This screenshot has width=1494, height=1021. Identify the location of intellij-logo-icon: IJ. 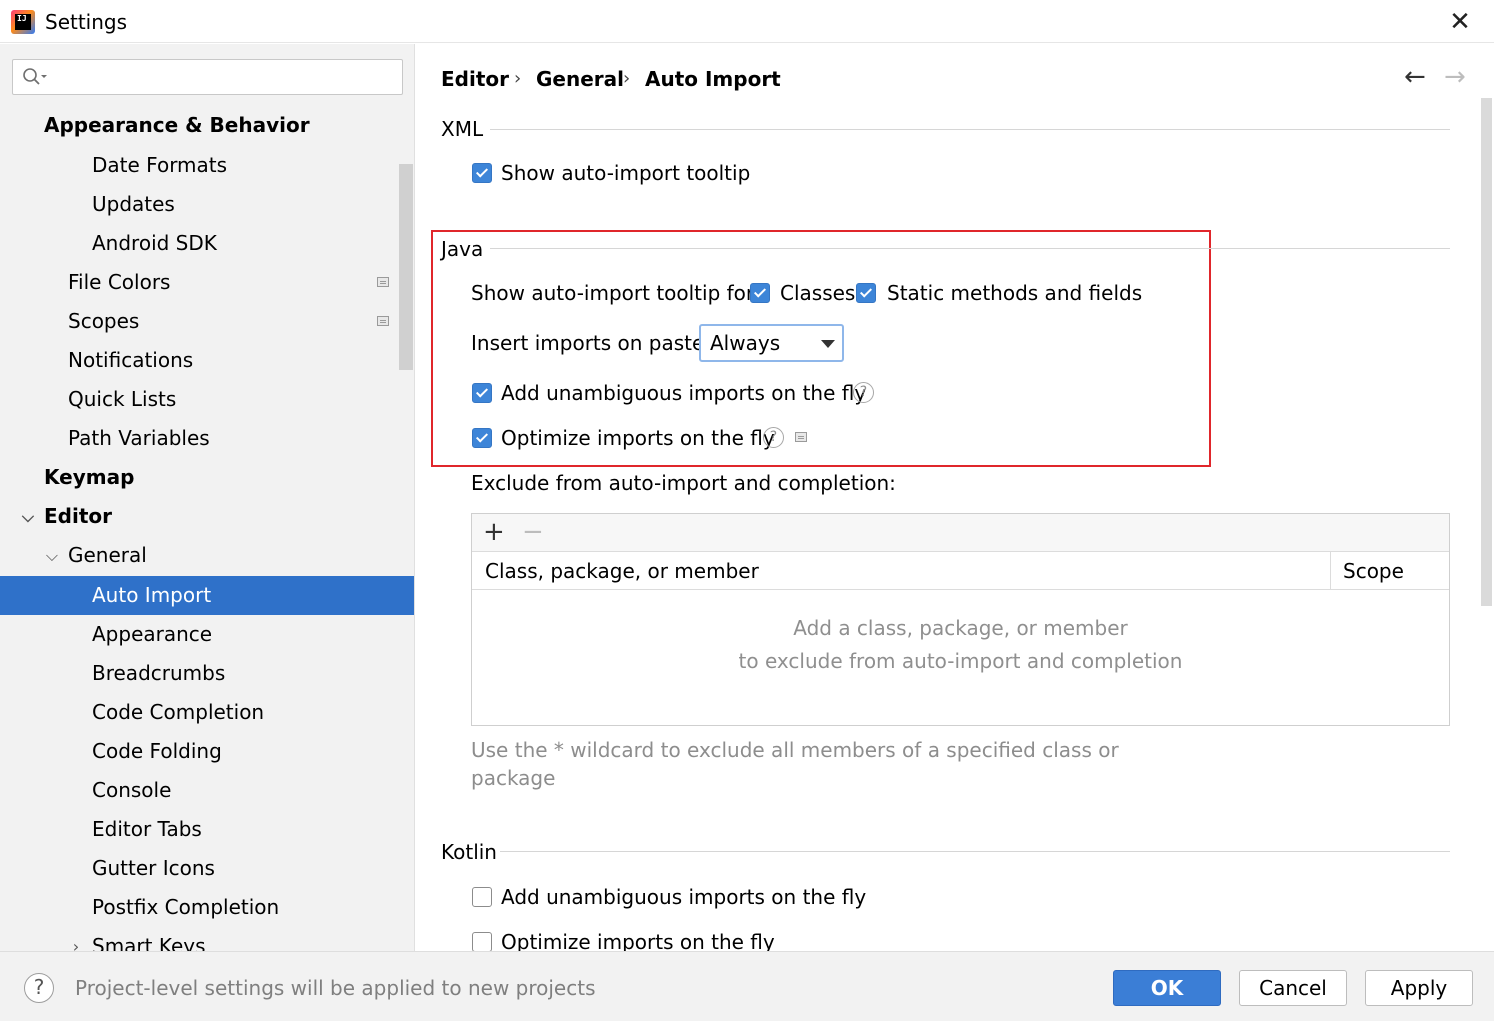
(23, 22).